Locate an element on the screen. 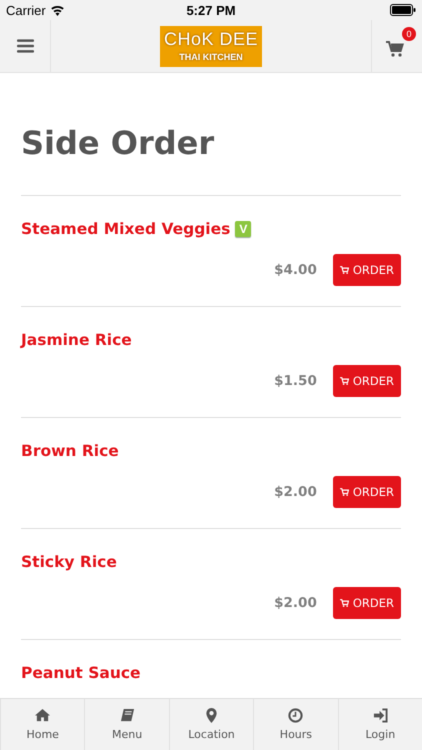  clock-time: 5:27 PM is located at coordinates (211, 10).